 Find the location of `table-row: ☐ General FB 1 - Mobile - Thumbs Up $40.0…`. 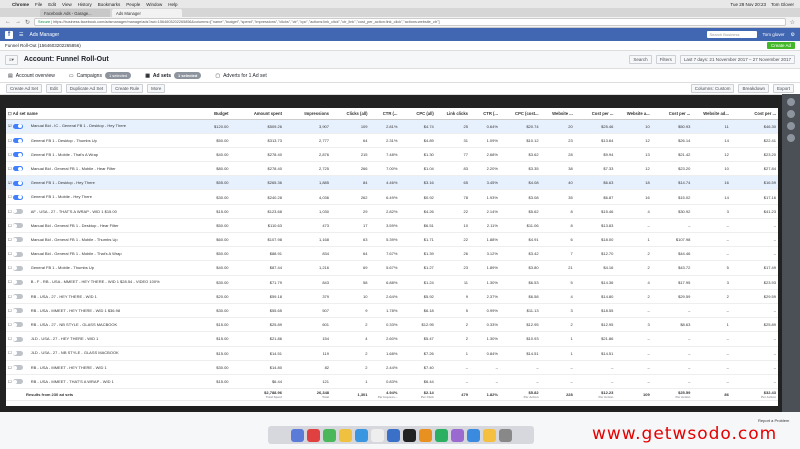

table-row: ☐ General FB 1 - Mobile - Thumbs Up $40.0… is located at coordinates (392, 268).